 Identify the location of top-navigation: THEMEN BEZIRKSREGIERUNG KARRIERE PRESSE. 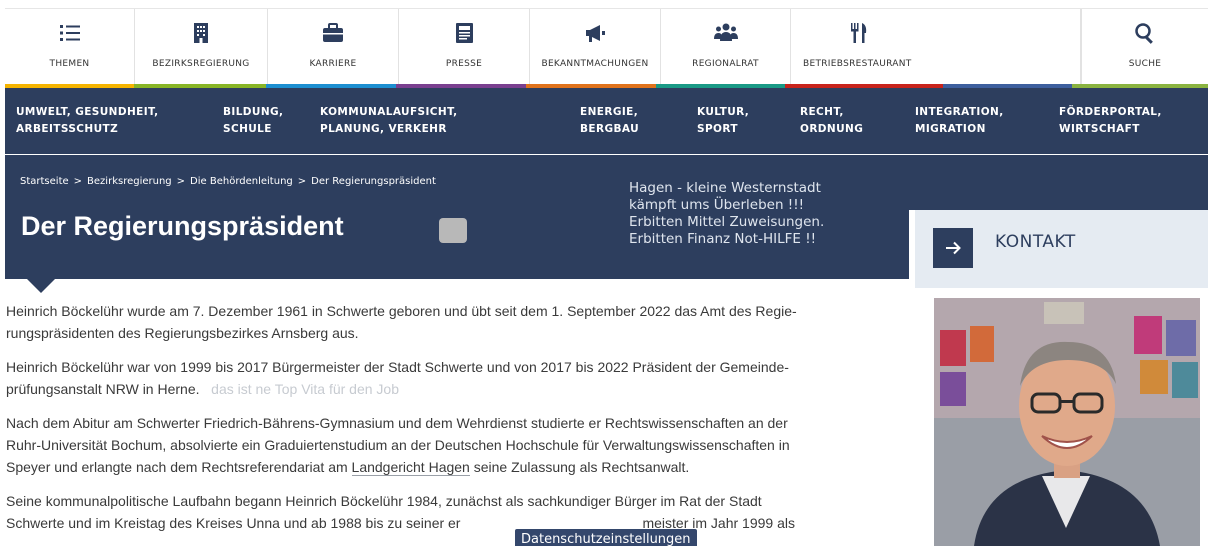
(606, 46).